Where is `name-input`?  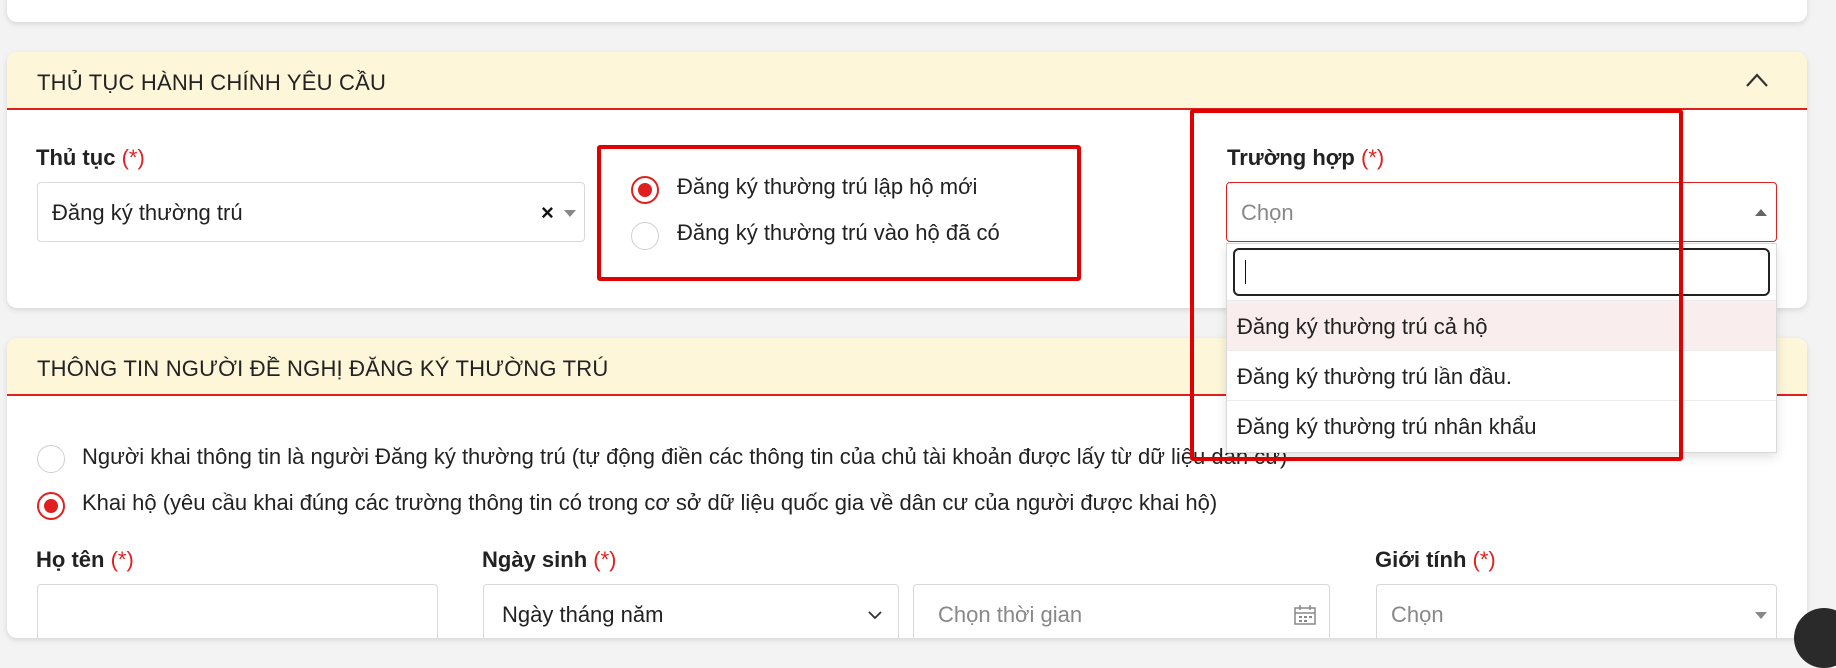 name-input is located at coordinates (237, 611).